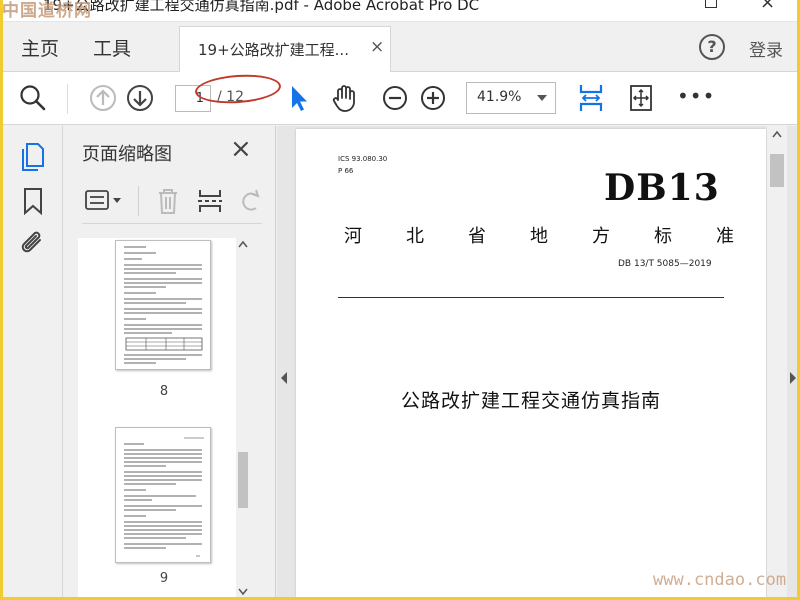  Describe the element at coordinates (499, 97) in the screenshot. I see `zoom-level-value: 41.9%` at that location.